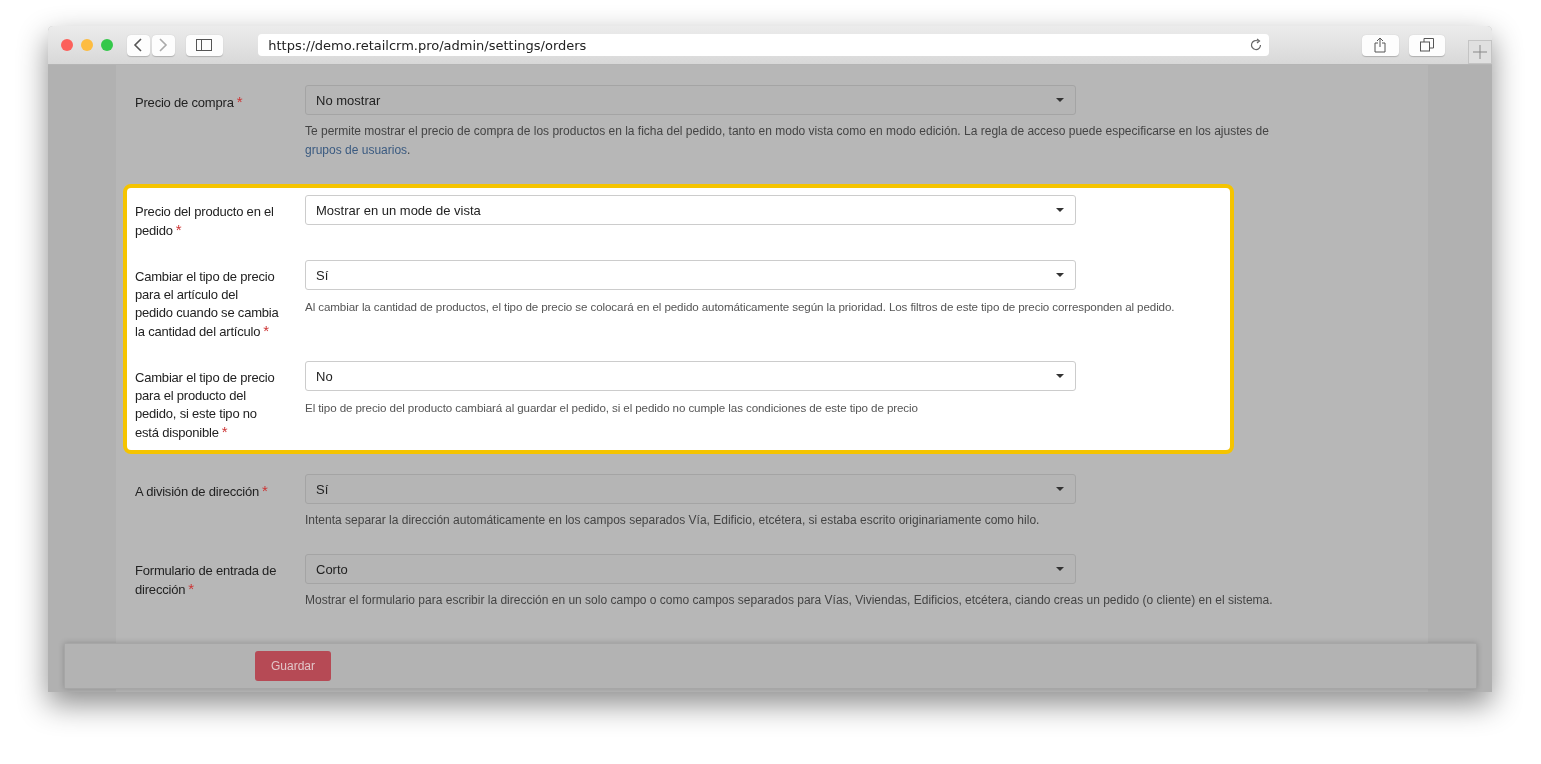  Describe the element at coordinates (87, 45) in the screenshot. I see `minimize-icon` at that location.